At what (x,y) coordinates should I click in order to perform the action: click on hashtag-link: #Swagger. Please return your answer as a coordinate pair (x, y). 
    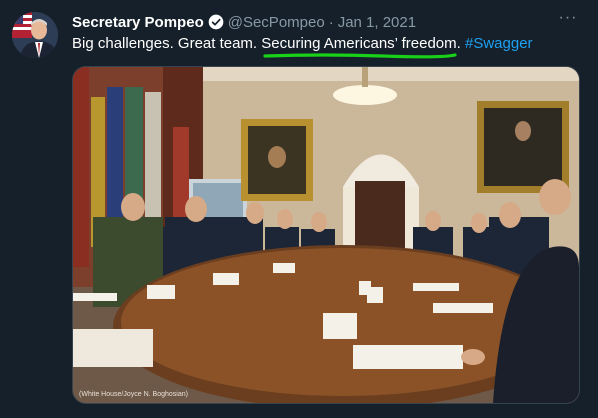
    Looking at the image, I should click on (499, 43).